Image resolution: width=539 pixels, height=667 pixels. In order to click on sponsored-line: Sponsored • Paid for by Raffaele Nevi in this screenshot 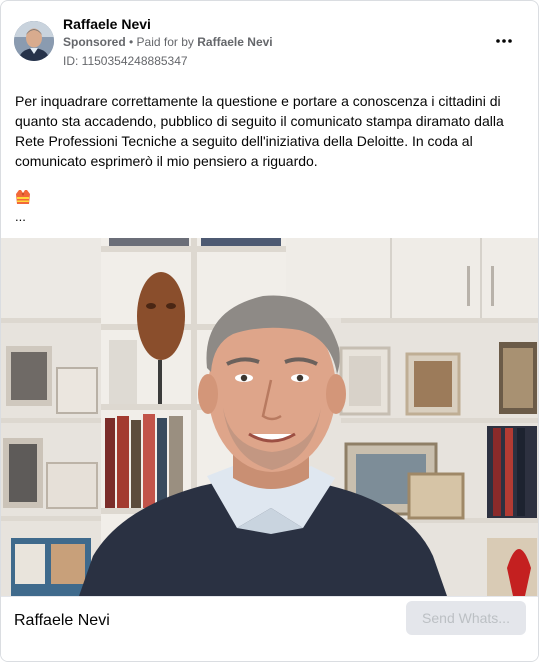, I will do `click(168, 42)`.